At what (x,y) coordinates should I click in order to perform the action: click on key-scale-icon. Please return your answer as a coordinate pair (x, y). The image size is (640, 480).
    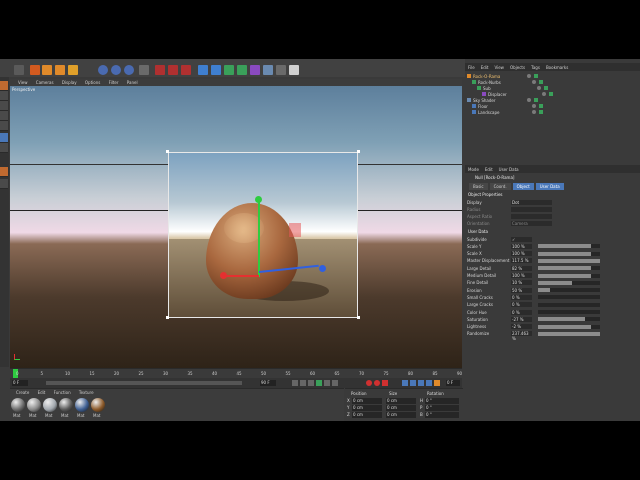
    Looking at the image, I should click on (413, 383).